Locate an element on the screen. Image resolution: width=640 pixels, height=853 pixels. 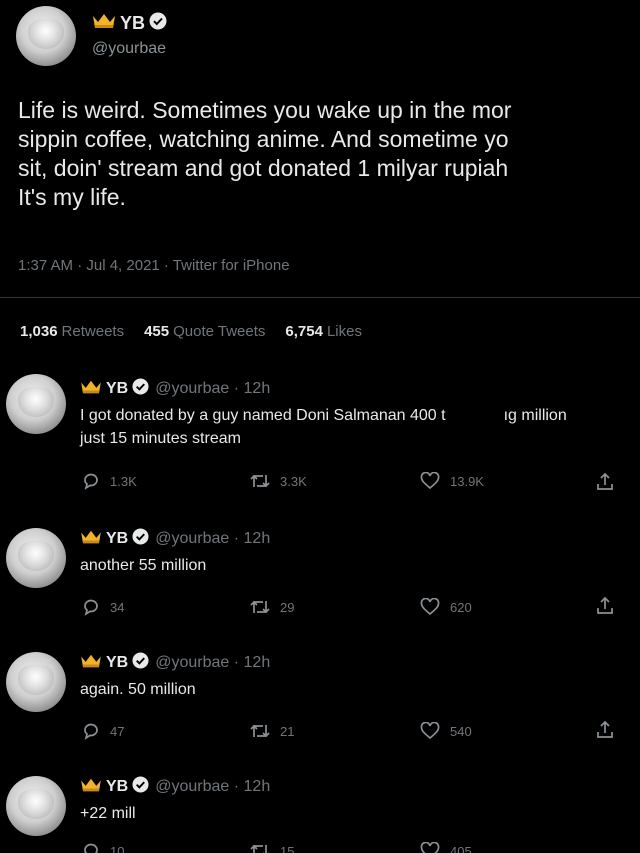
engagement-stats: 1,036 Retweets 455 Quote Tweets 6,754 Likes is located at coordinates (191, 331).